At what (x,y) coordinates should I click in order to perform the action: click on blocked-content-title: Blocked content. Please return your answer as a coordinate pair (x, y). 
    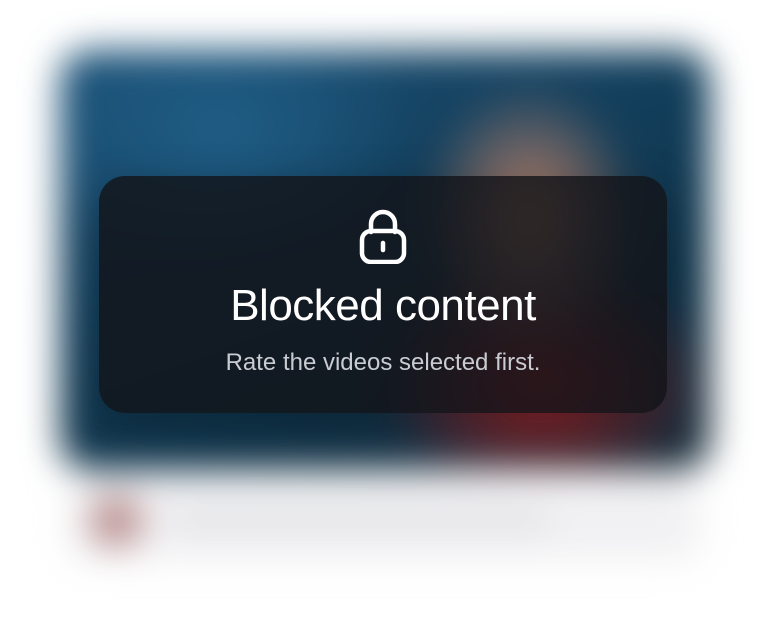
    Looking at the image, I should click on (383, 305).